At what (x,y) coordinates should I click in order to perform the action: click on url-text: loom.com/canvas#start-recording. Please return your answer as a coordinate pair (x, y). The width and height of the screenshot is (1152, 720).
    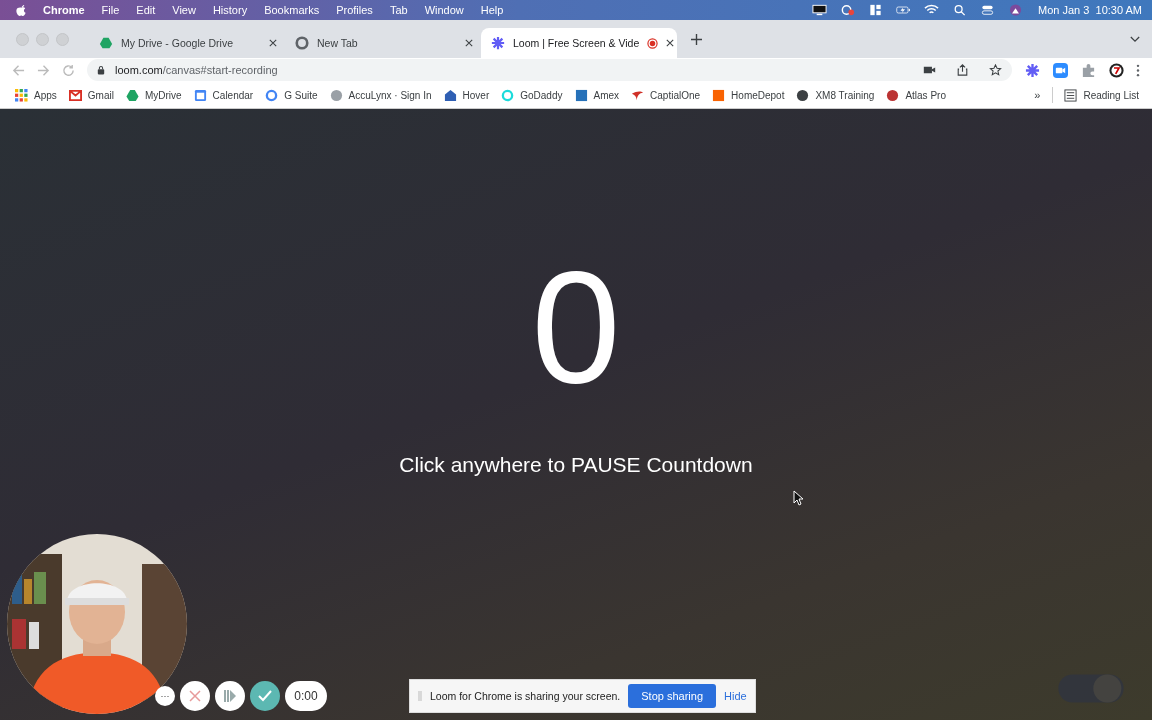
    Looking at the image, I should click on (196, 70).